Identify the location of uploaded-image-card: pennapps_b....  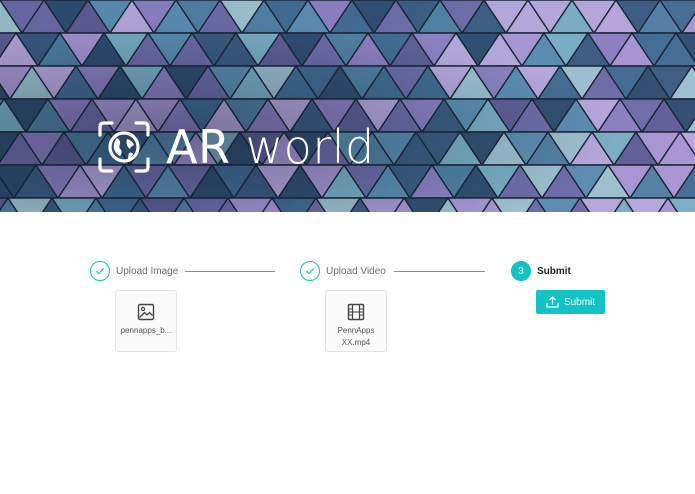
(146, 321).